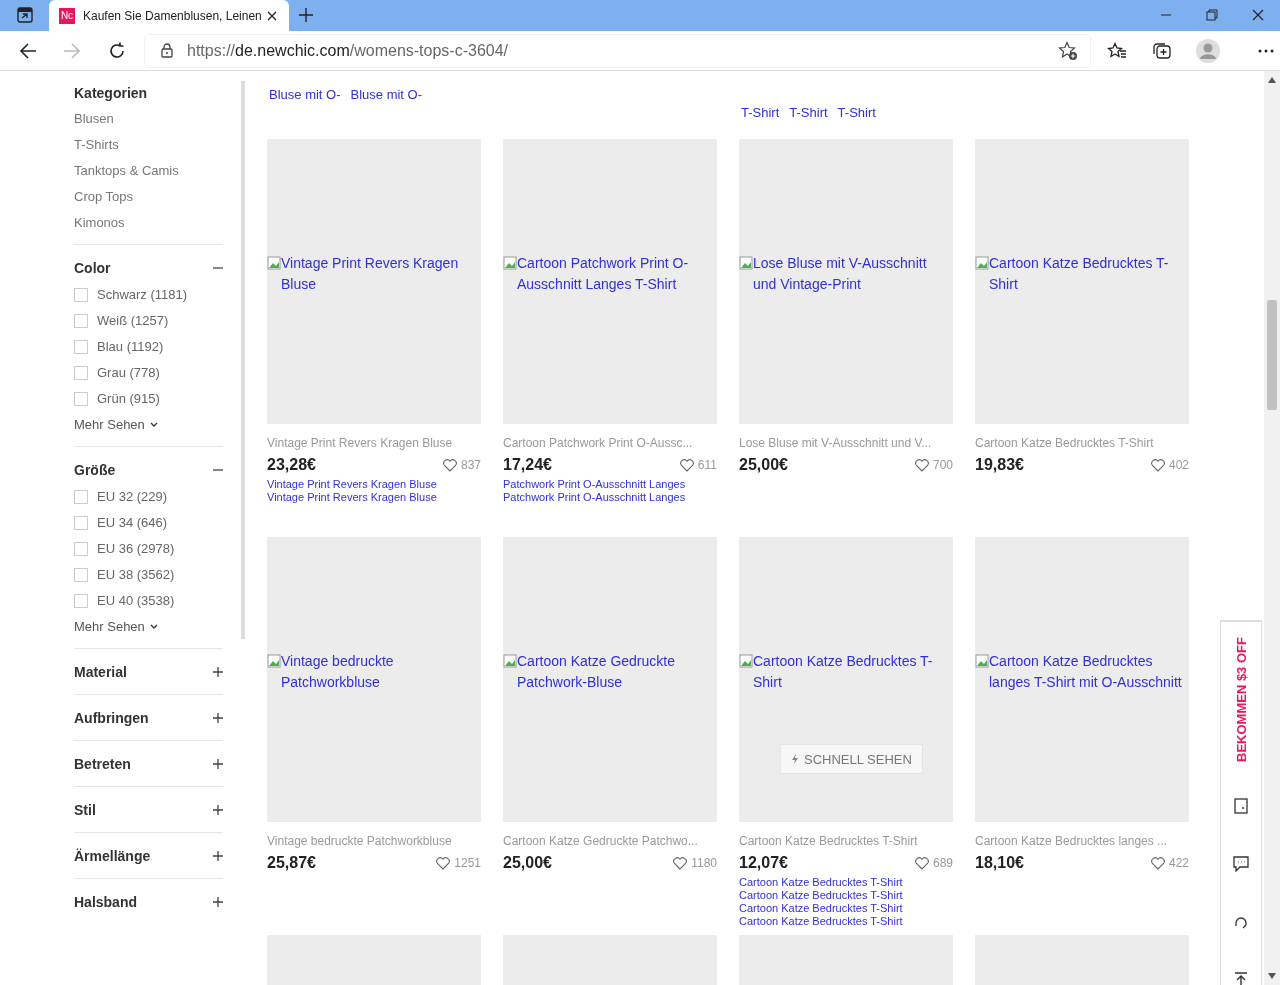 The width and height of the screenshot is (1280, 985). What do you see at coordinates (148, 118) in the screenshot?
I see `category-link: Blusen` at bounding box center [148, 118].